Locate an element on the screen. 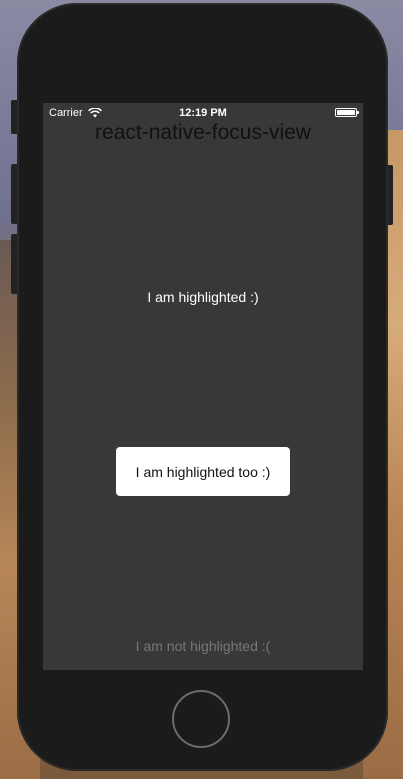 Image resolution: width=403 pixels, height=779 pixels. highlighted-card-label: I am highlighted too :) is located at coordinates (203, 471).